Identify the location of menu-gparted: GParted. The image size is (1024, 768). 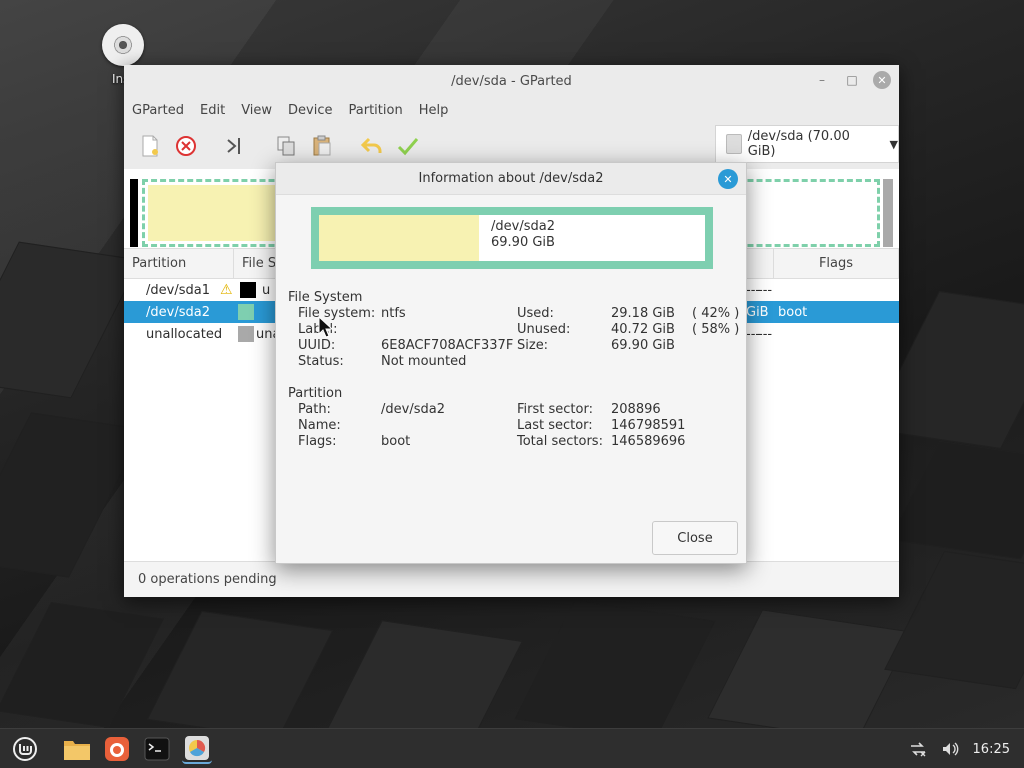
(158, 110).